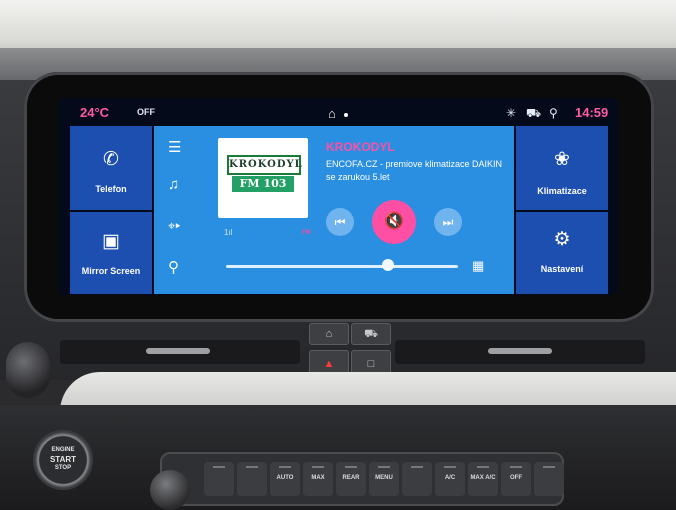 The width and height of the screenshot is (676, 510). I want to click on temperature-knob, so click(170, 490).